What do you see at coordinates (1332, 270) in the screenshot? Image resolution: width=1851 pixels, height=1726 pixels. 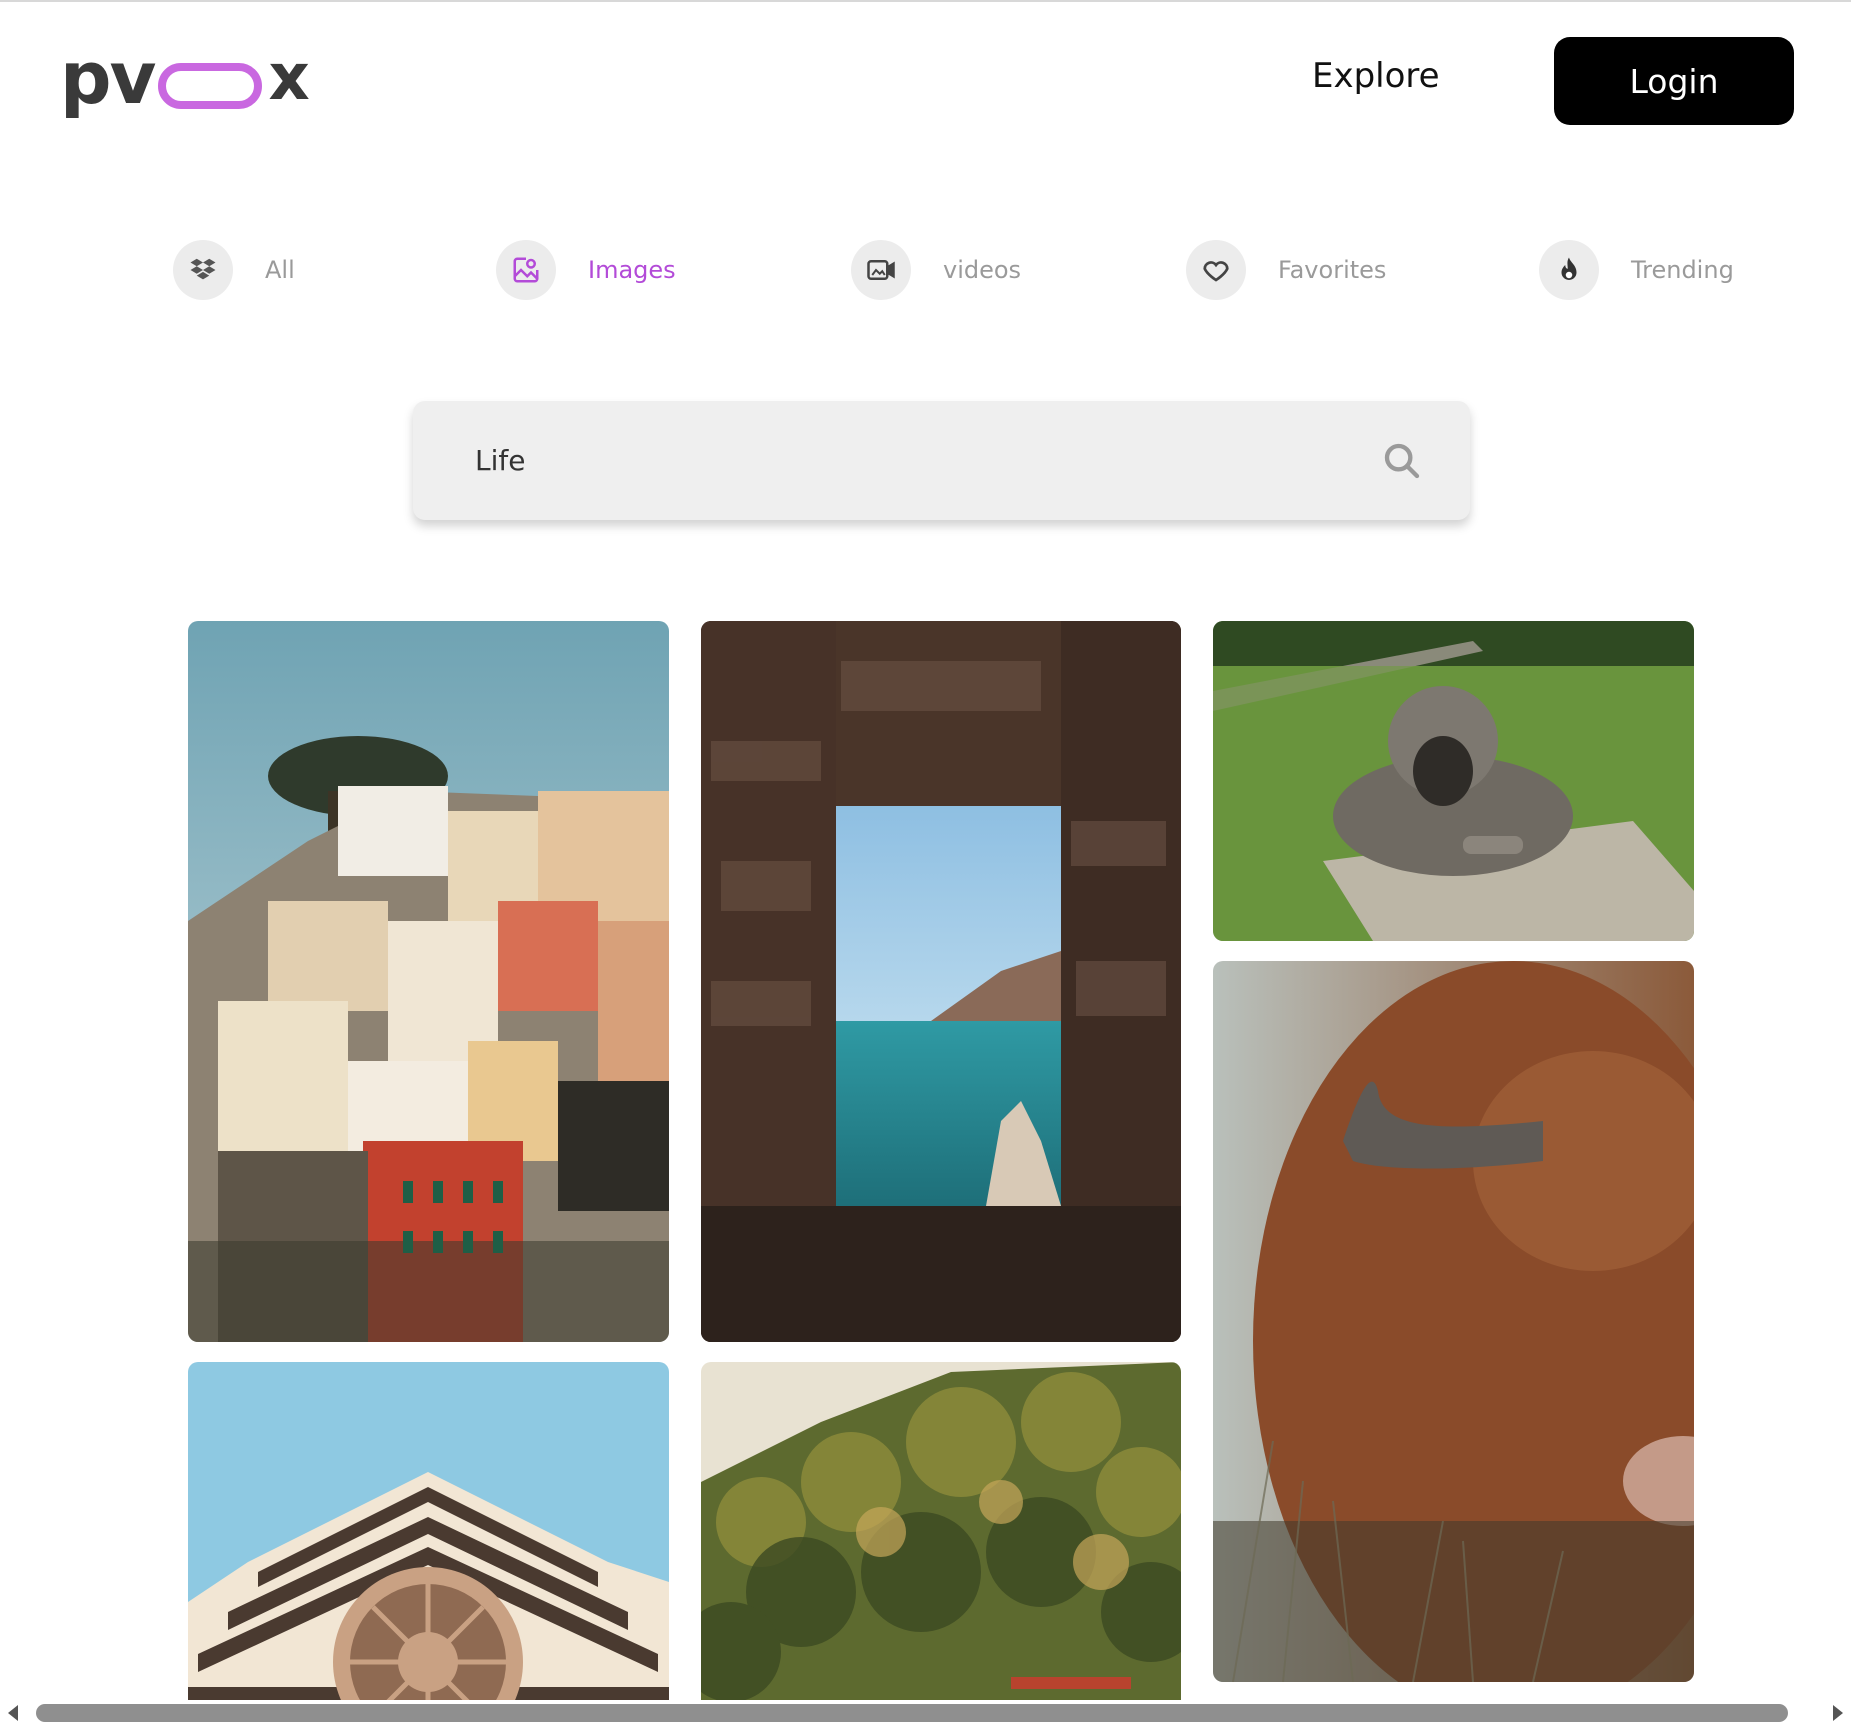 I see `tab-favorites-label: Favorites` at bounding box center [1332, 270].